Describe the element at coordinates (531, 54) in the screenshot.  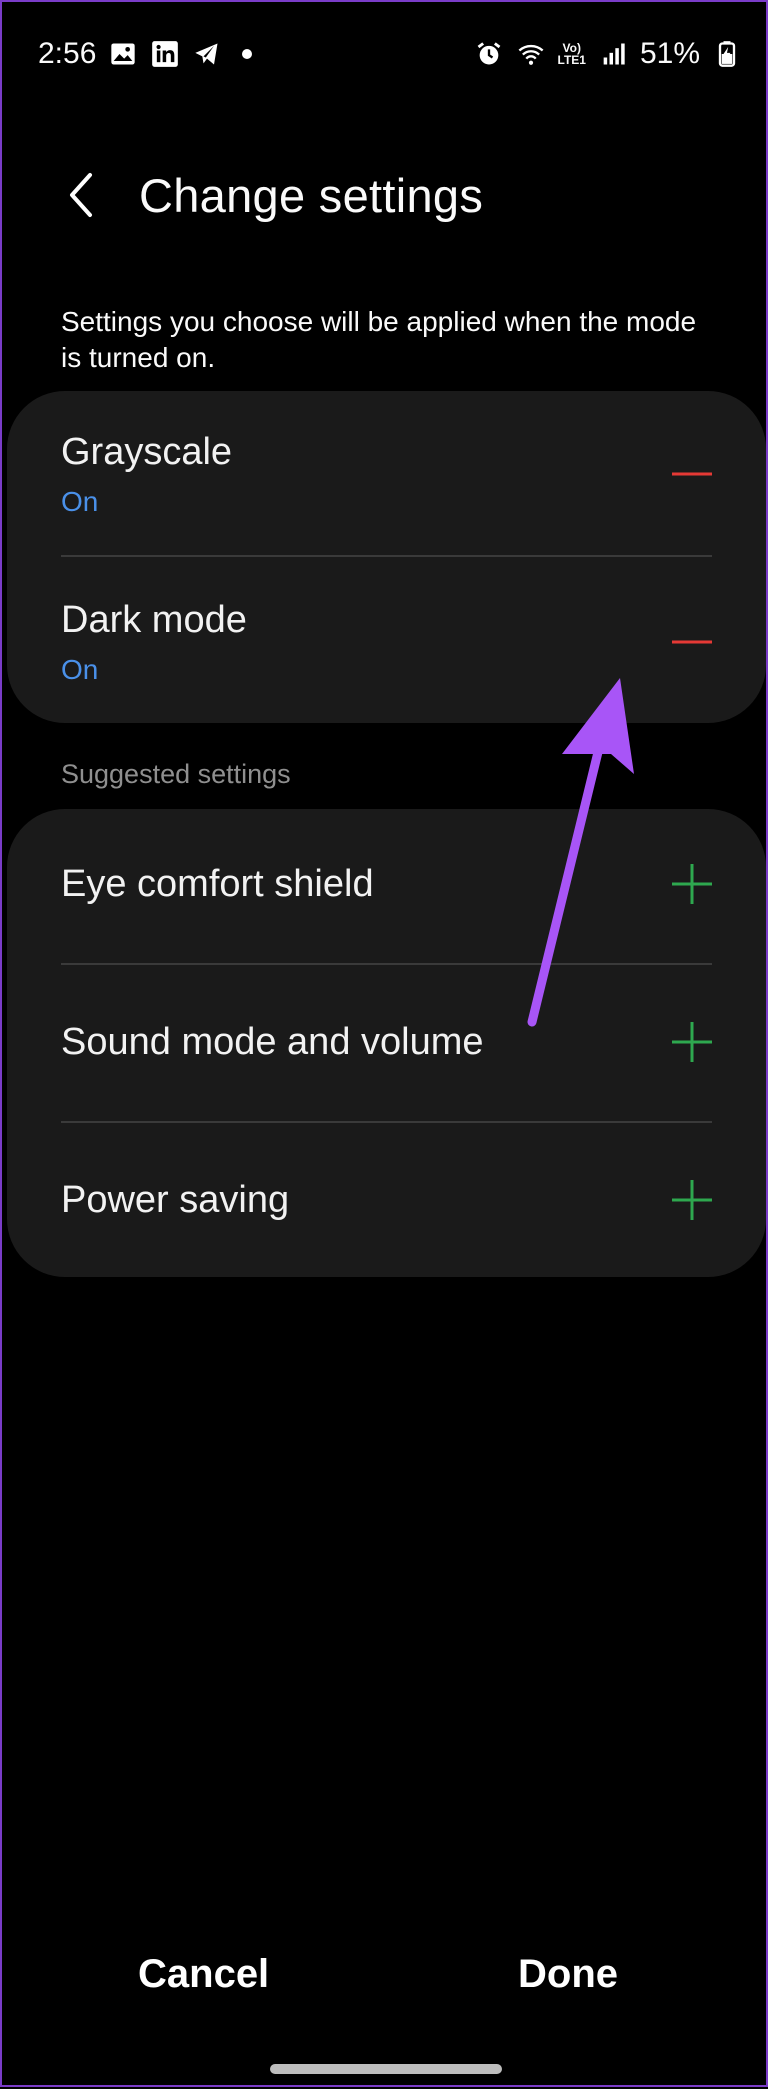
I see `wifi-icon` at that location.